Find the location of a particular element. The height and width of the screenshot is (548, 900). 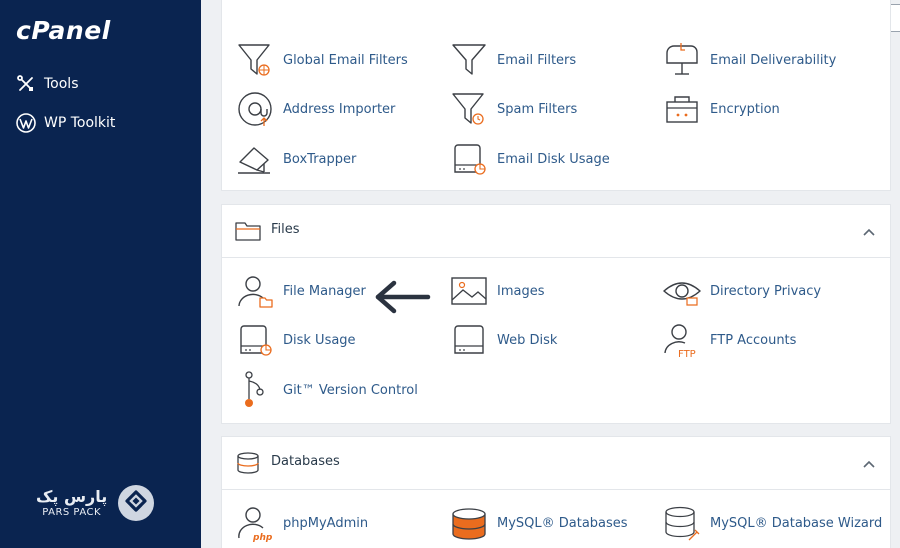

ftp-accounts-icon: FTP is located at coordinates (680, 341).